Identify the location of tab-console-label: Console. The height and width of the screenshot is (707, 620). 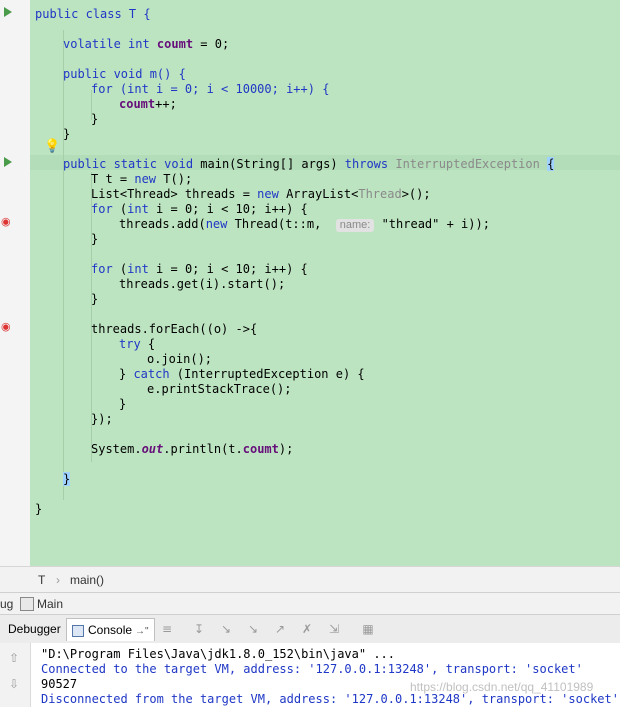
(110, 630).